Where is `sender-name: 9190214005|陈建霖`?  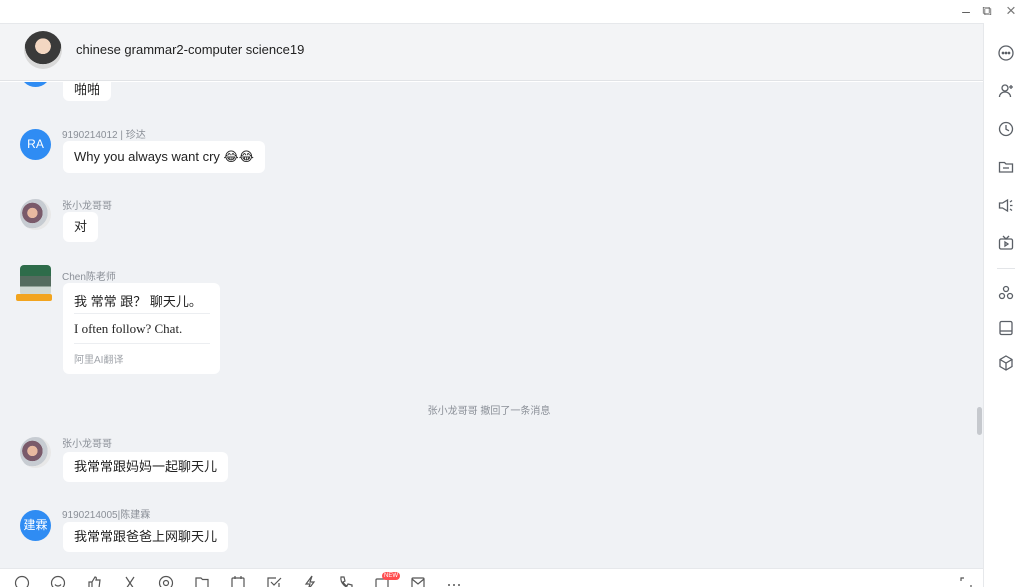 sender-name: 9190214005|陈建霖 is located at coordinates (106, 515).